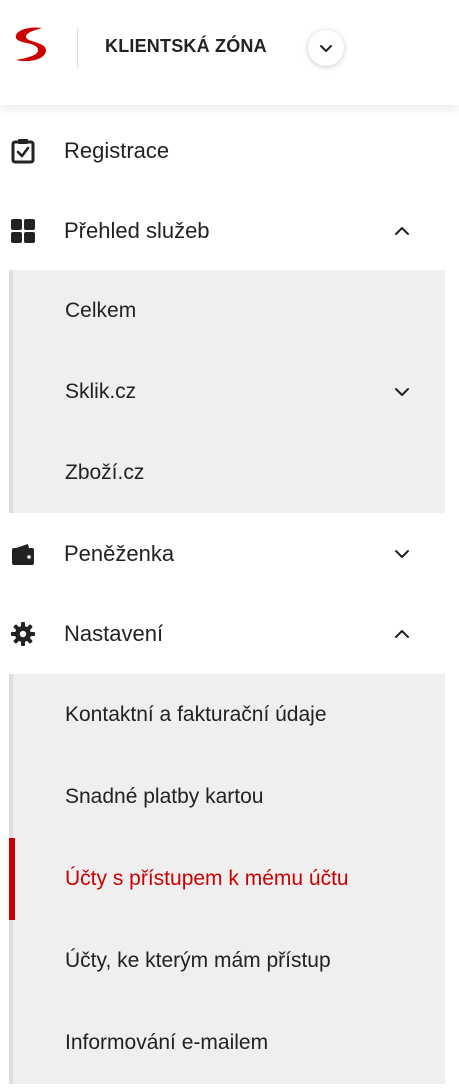  Describe the element at coordinates (101, 391) in the screenshot. I see `submenu-item-label: Sklik.cz` at that location.